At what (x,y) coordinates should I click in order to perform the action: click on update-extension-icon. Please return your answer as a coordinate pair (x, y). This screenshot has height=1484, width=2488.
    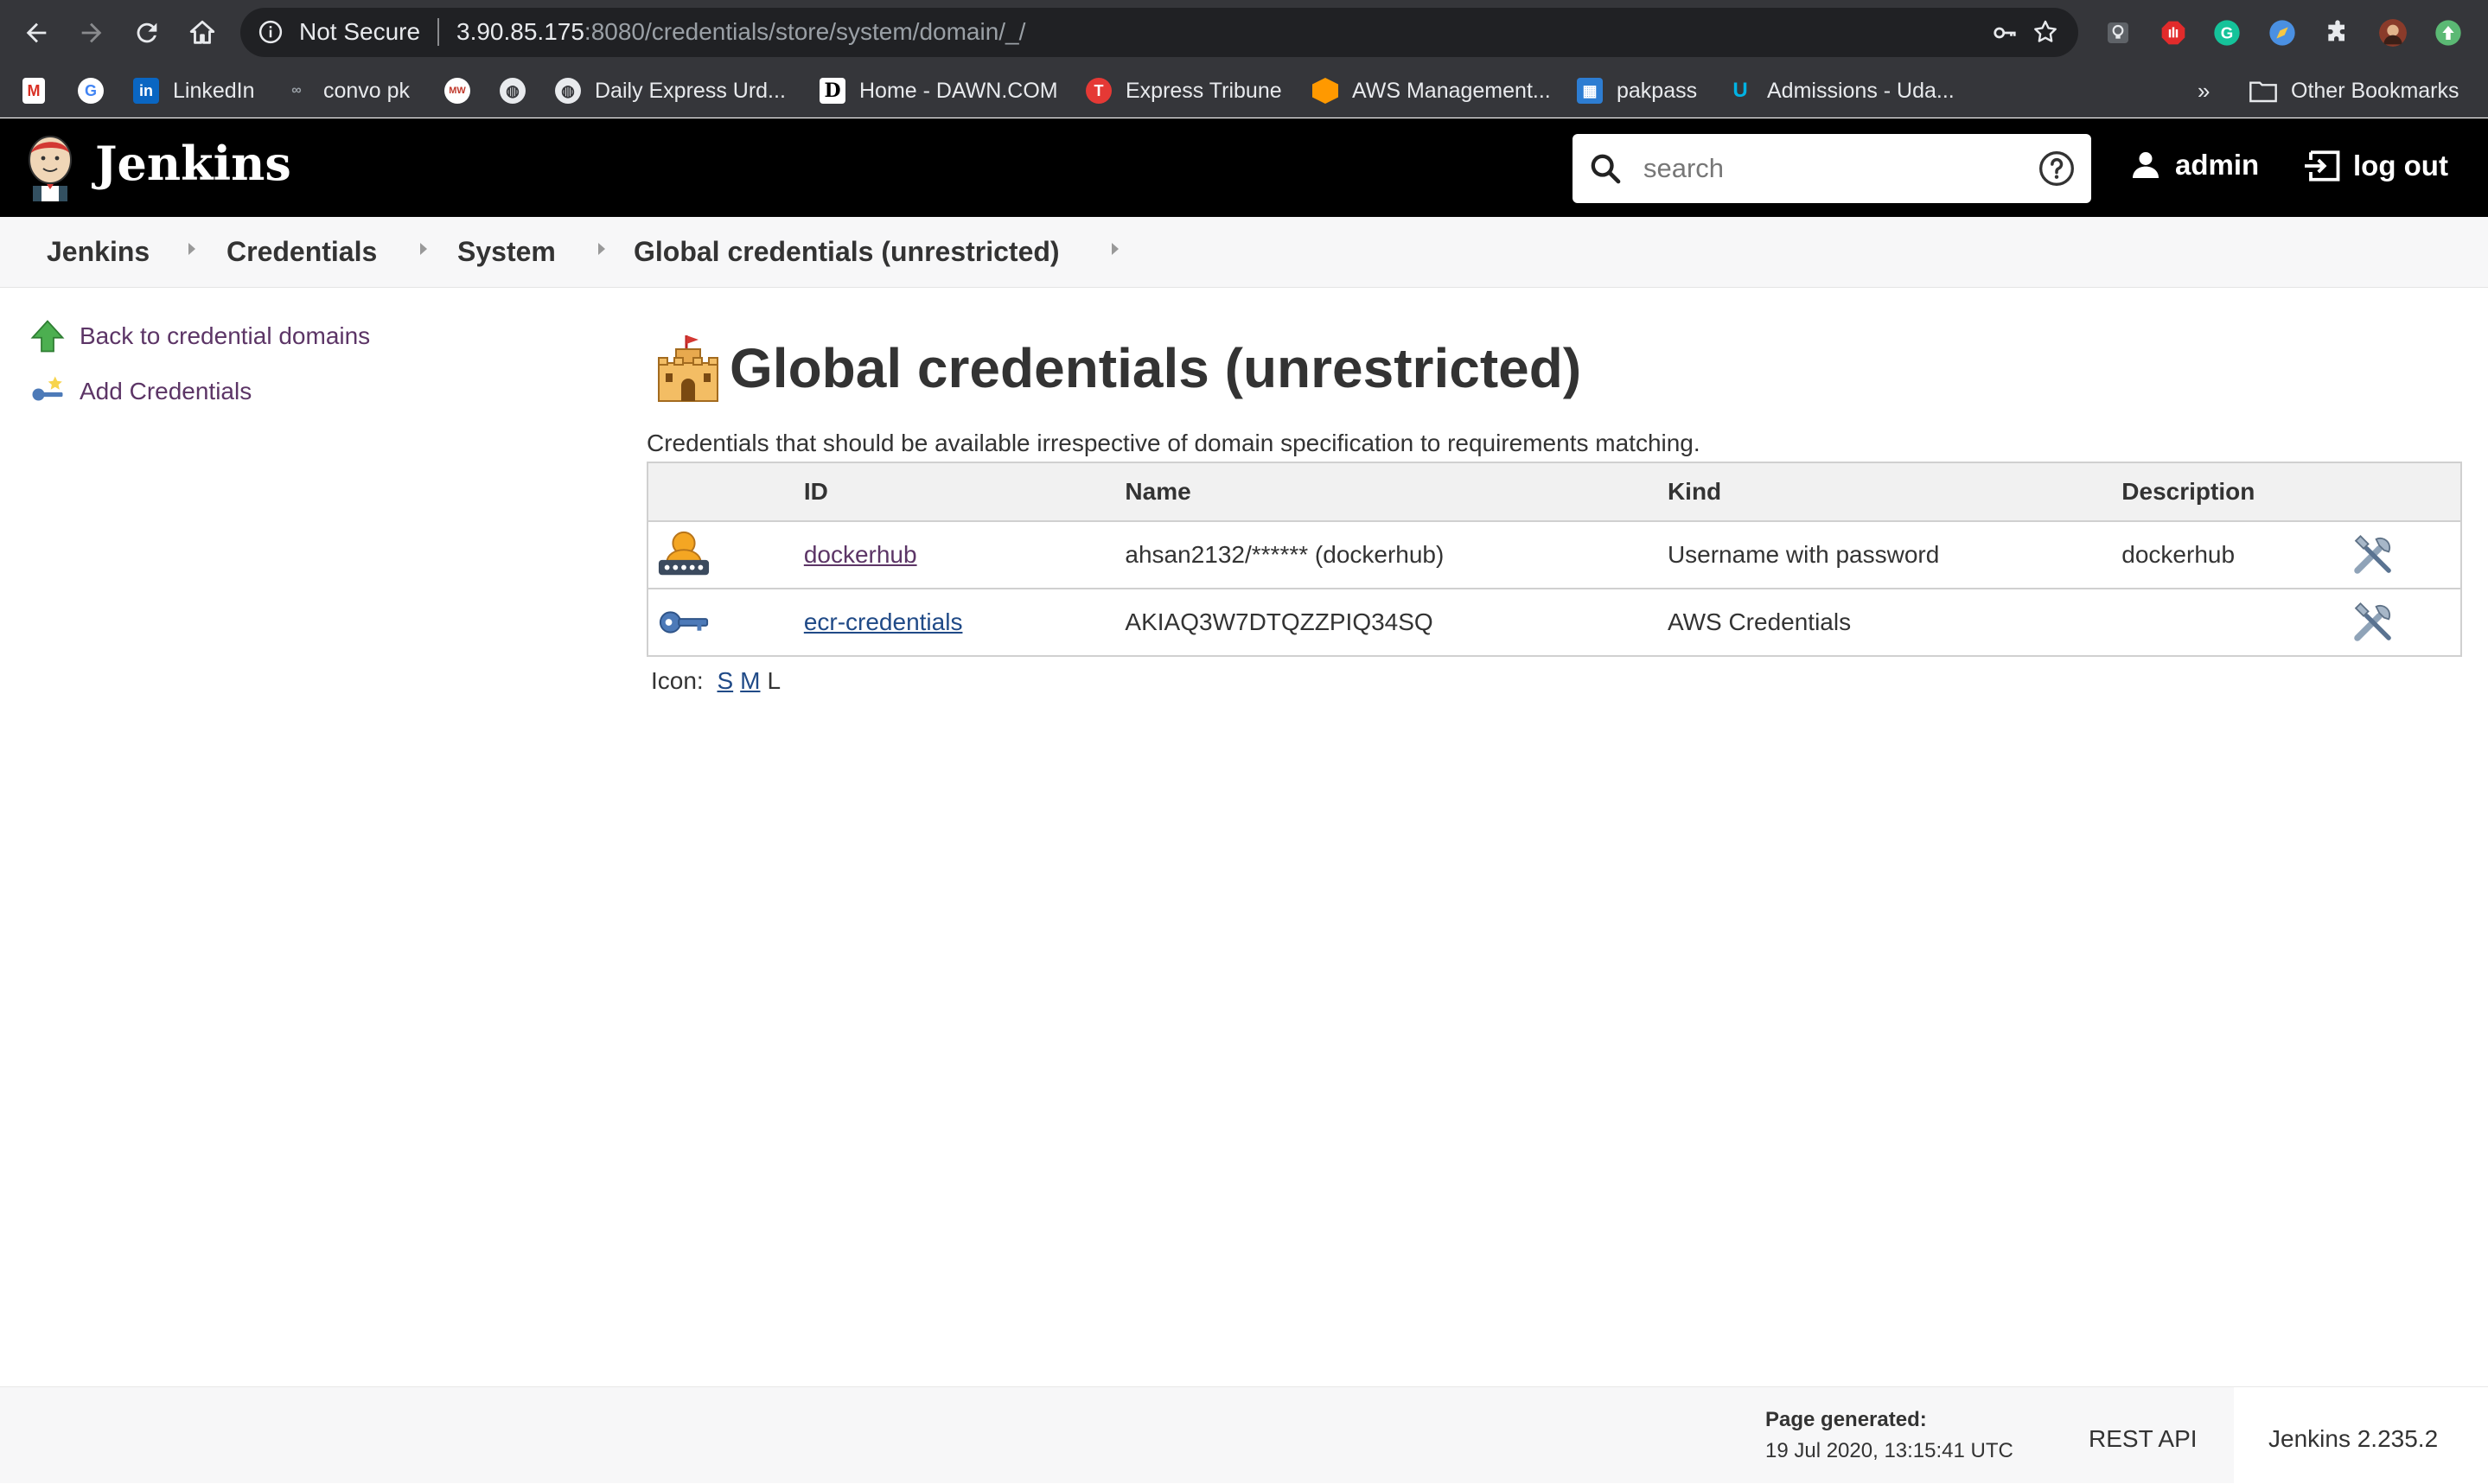
    Looking at the image, I should click on (2448, 33).